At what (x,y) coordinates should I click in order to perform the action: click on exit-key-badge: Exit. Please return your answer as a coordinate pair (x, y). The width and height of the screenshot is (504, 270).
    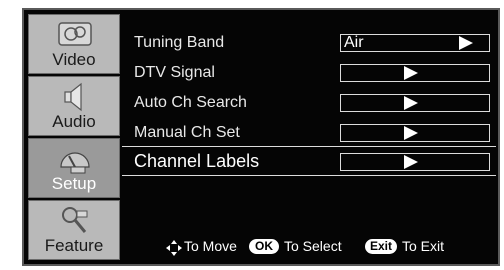
    Looking at the image, I should click on (381, 246).